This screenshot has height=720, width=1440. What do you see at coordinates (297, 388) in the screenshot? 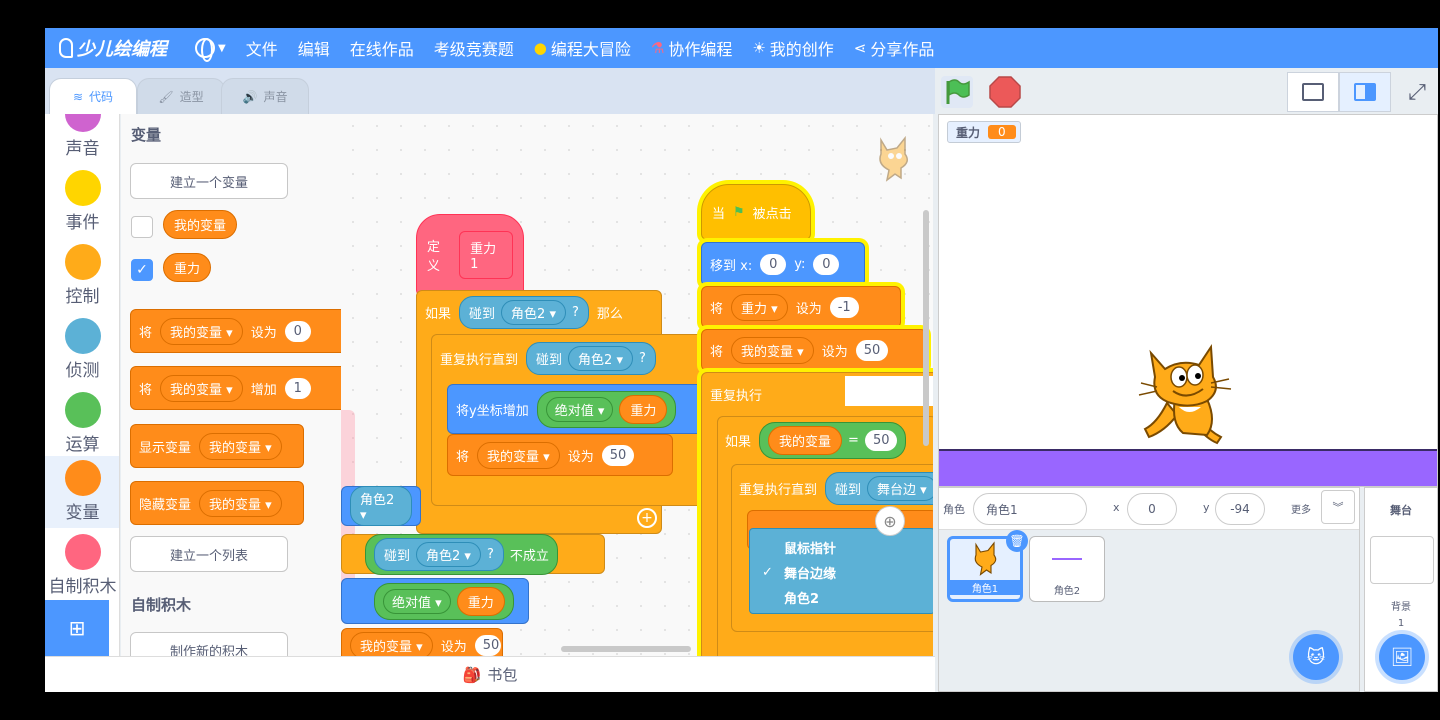
I see `change-value-input: 1` at bounding box center [297, 388].